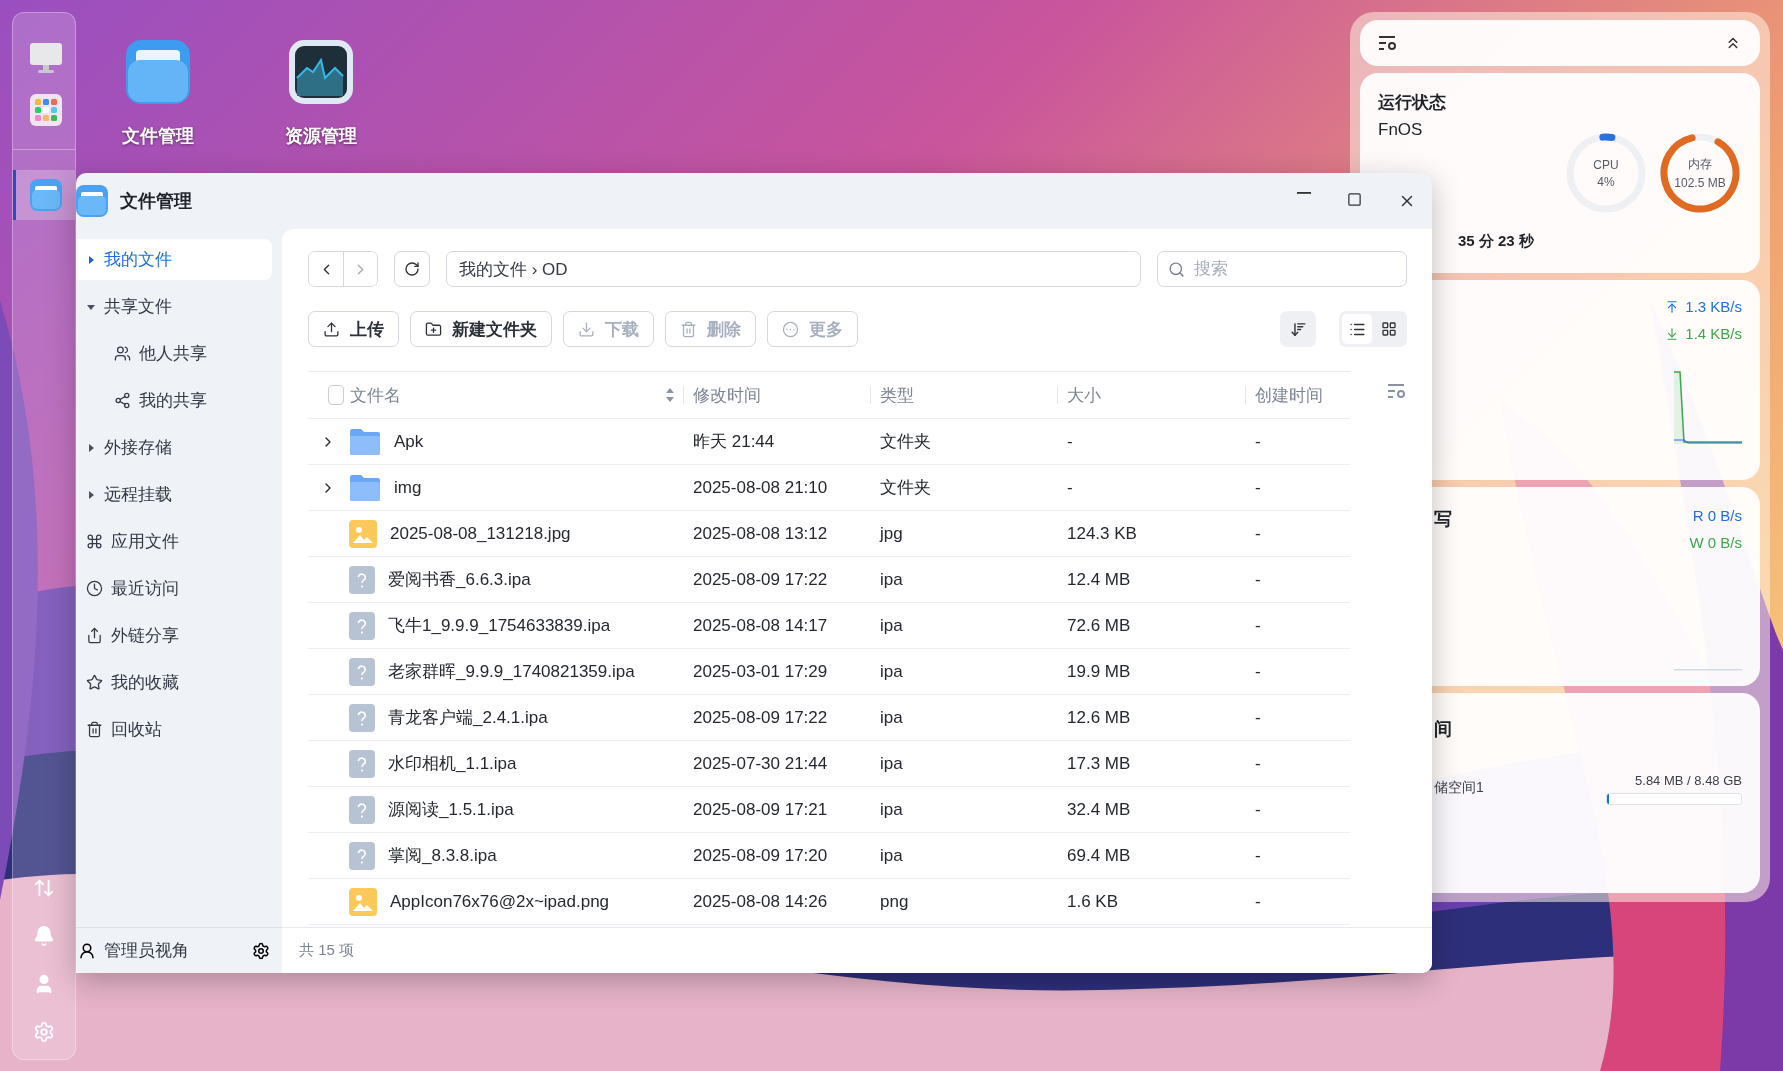  What do you see at coordinates (45, 58) in the screenshot?
I see `monitor-icon` at bounding box center [45, 58].